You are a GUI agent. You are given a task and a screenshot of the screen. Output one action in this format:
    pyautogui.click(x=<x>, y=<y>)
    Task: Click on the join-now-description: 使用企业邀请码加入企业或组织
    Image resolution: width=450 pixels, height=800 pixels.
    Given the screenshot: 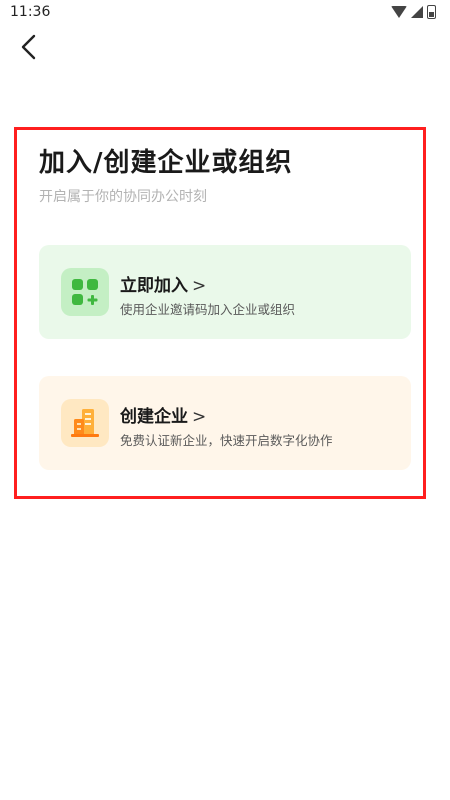 What is the action you would take?
    pyautogui.click(x=208, y=309)
    